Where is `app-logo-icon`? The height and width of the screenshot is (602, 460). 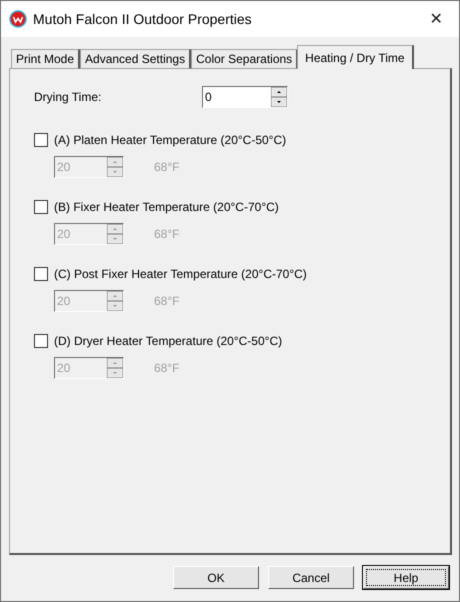
app-logo-icon is located at coordinates (18, 19).